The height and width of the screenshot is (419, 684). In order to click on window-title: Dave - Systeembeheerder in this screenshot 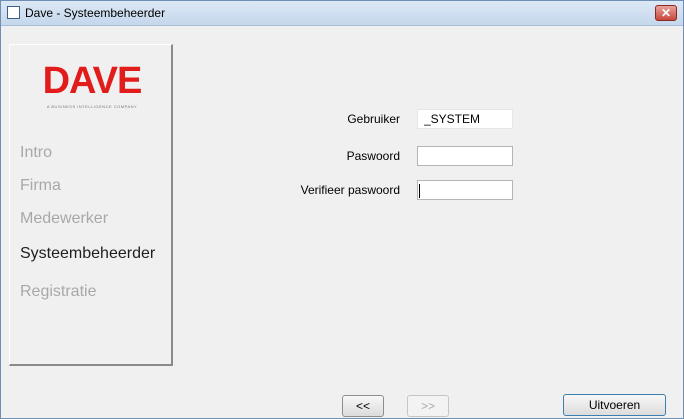, I will do `click(95, 13)`.